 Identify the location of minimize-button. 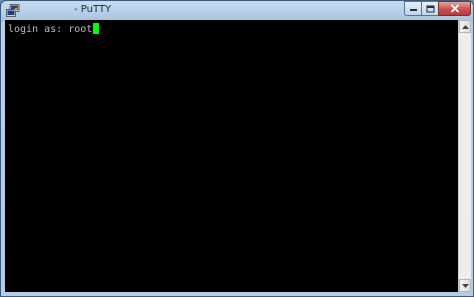
(412, 8).